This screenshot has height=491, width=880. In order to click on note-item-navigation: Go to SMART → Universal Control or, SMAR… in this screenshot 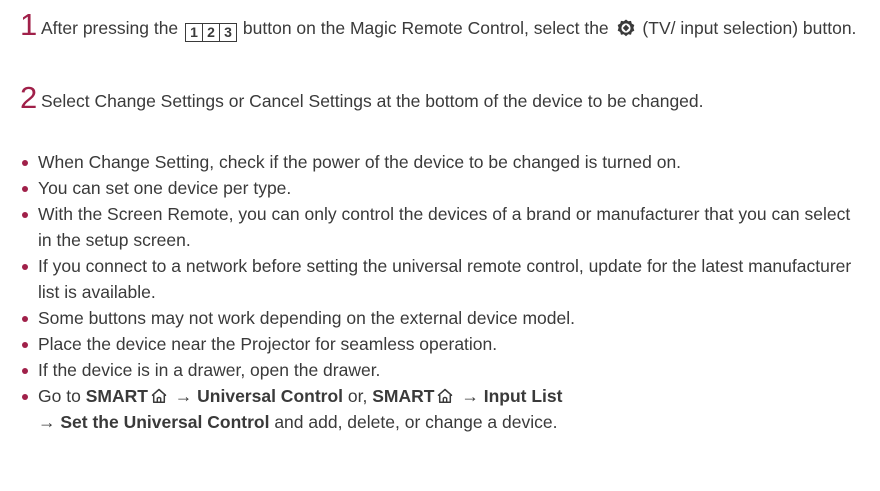, I will do `click(441, 409)`.